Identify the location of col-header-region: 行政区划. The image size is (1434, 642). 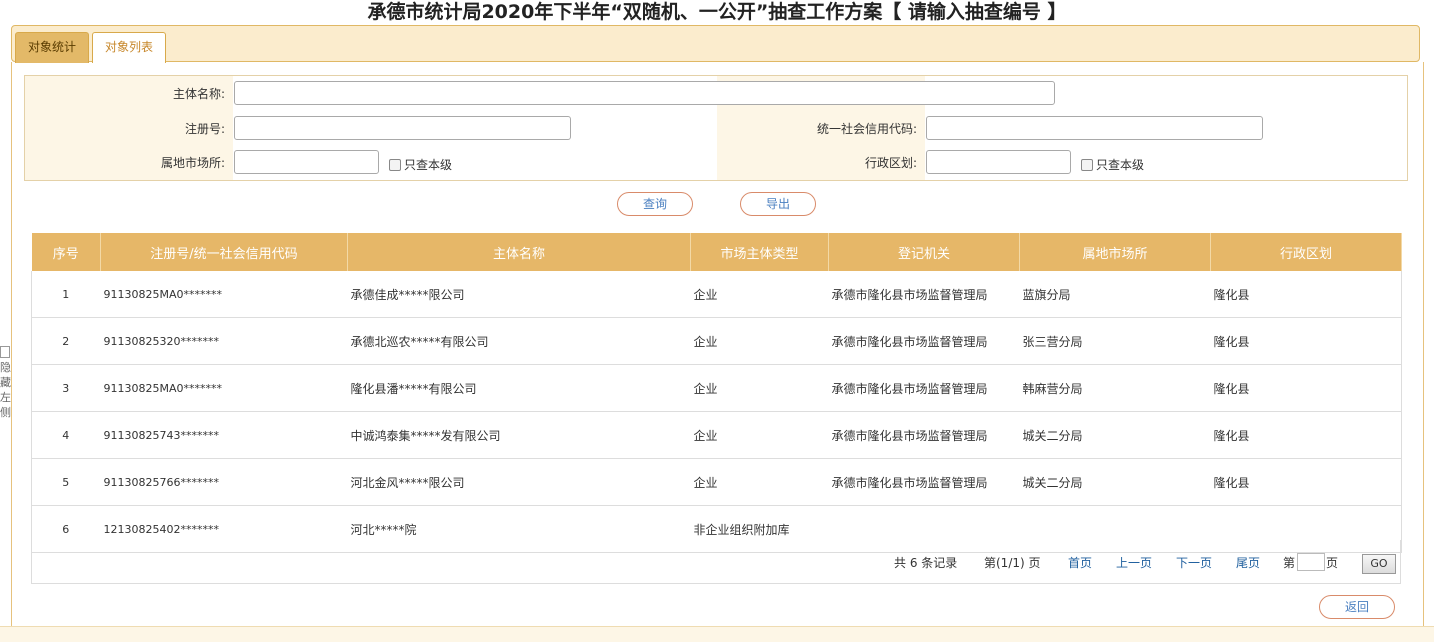
(1306, 252).